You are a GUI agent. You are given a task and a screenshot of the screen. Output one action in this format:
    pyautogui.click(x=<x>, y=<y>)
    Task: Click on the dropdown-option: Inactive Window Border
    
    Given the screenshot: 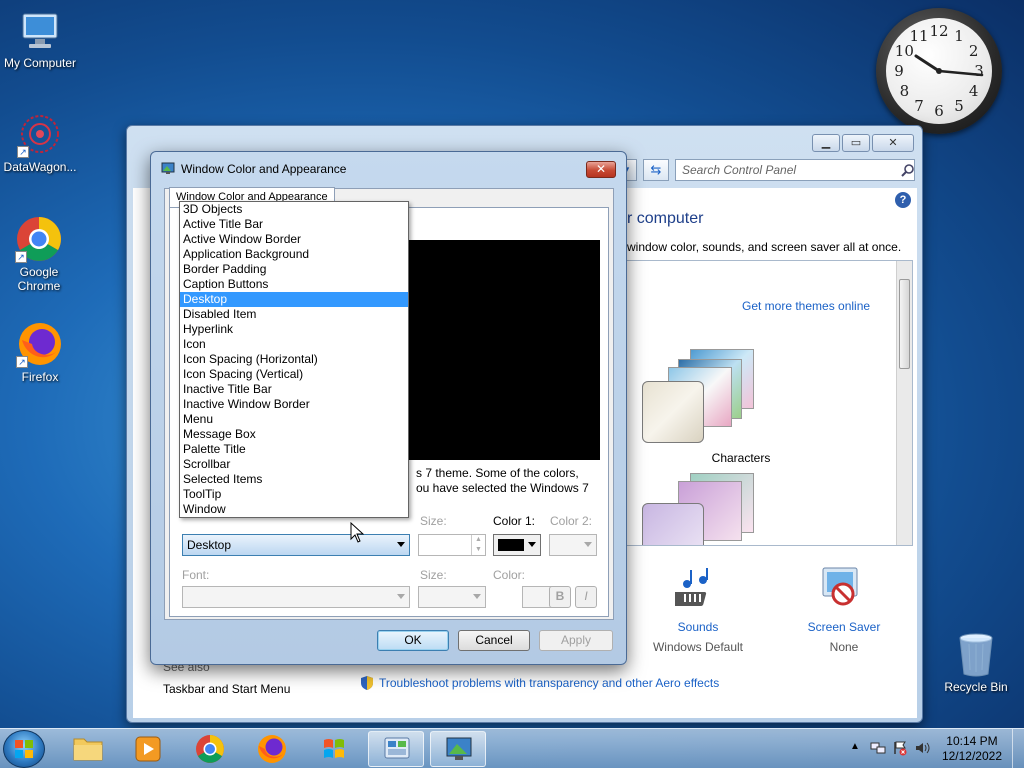 What is the action you would take?
    pyautogui.click(x=294, y=404)
    